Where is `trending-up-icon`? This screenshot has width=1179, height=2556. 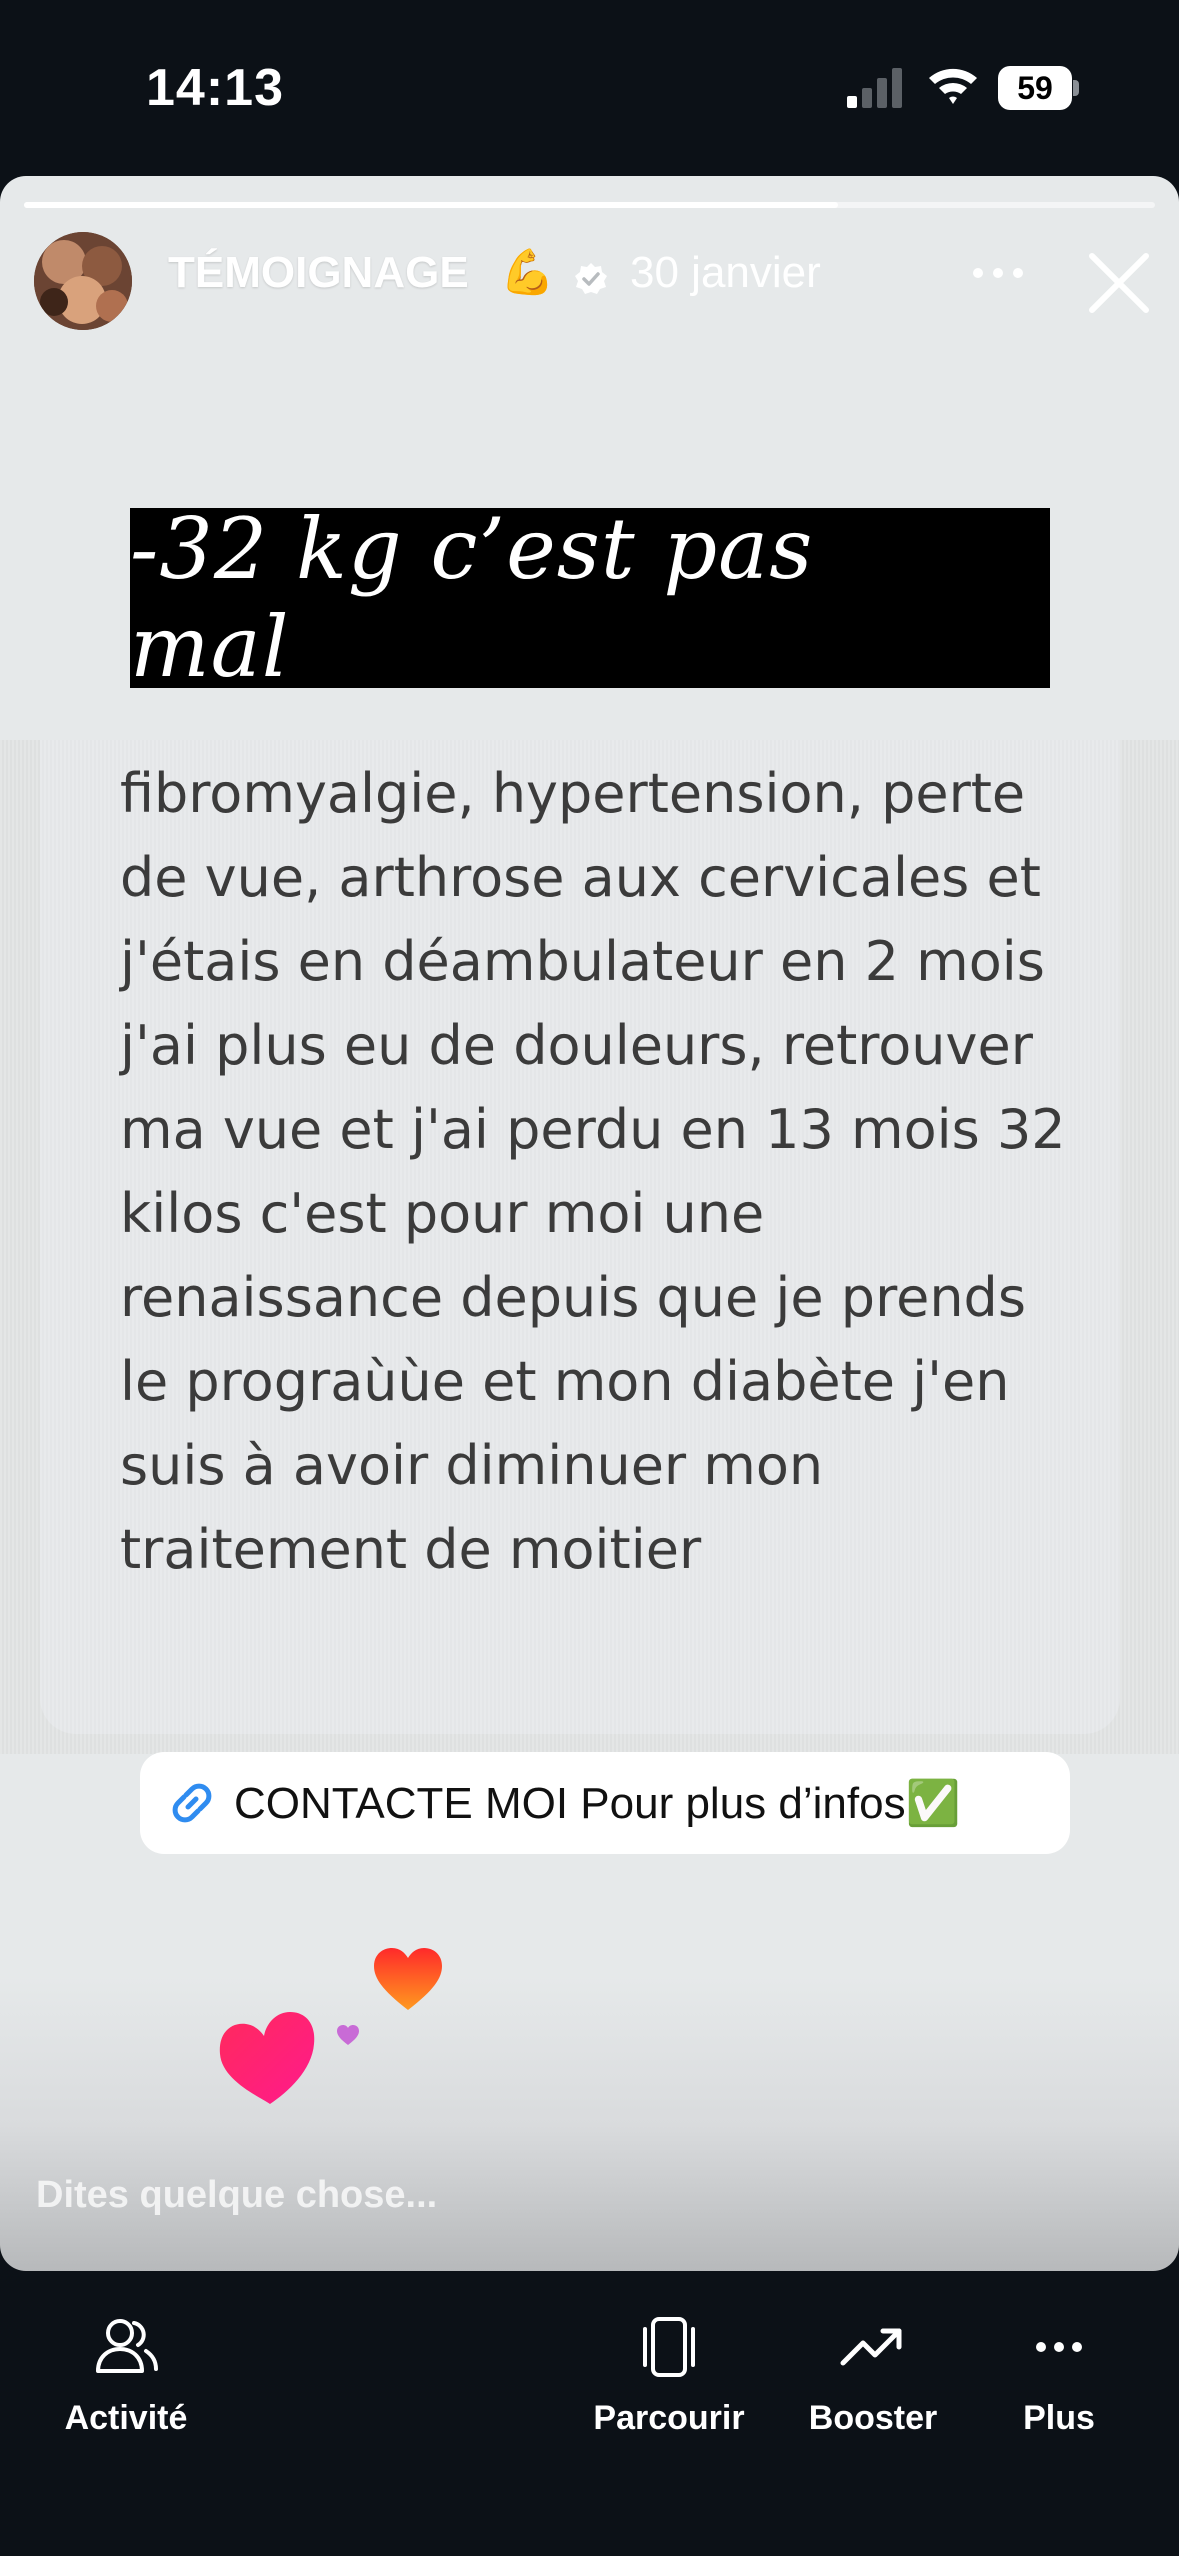 trending-up-icon is located at coordinates (871, 2347).